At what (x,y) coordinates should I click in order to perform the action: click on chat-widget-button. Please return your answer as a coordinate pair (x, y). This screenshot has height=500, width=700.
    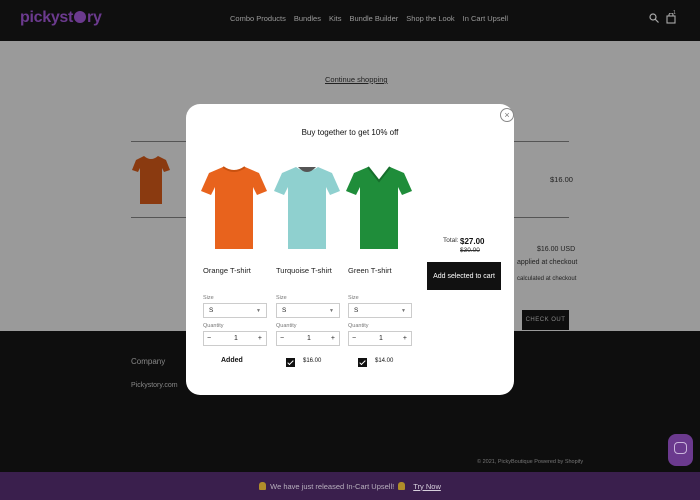
    Looking at the image, I should click on (680, 450).